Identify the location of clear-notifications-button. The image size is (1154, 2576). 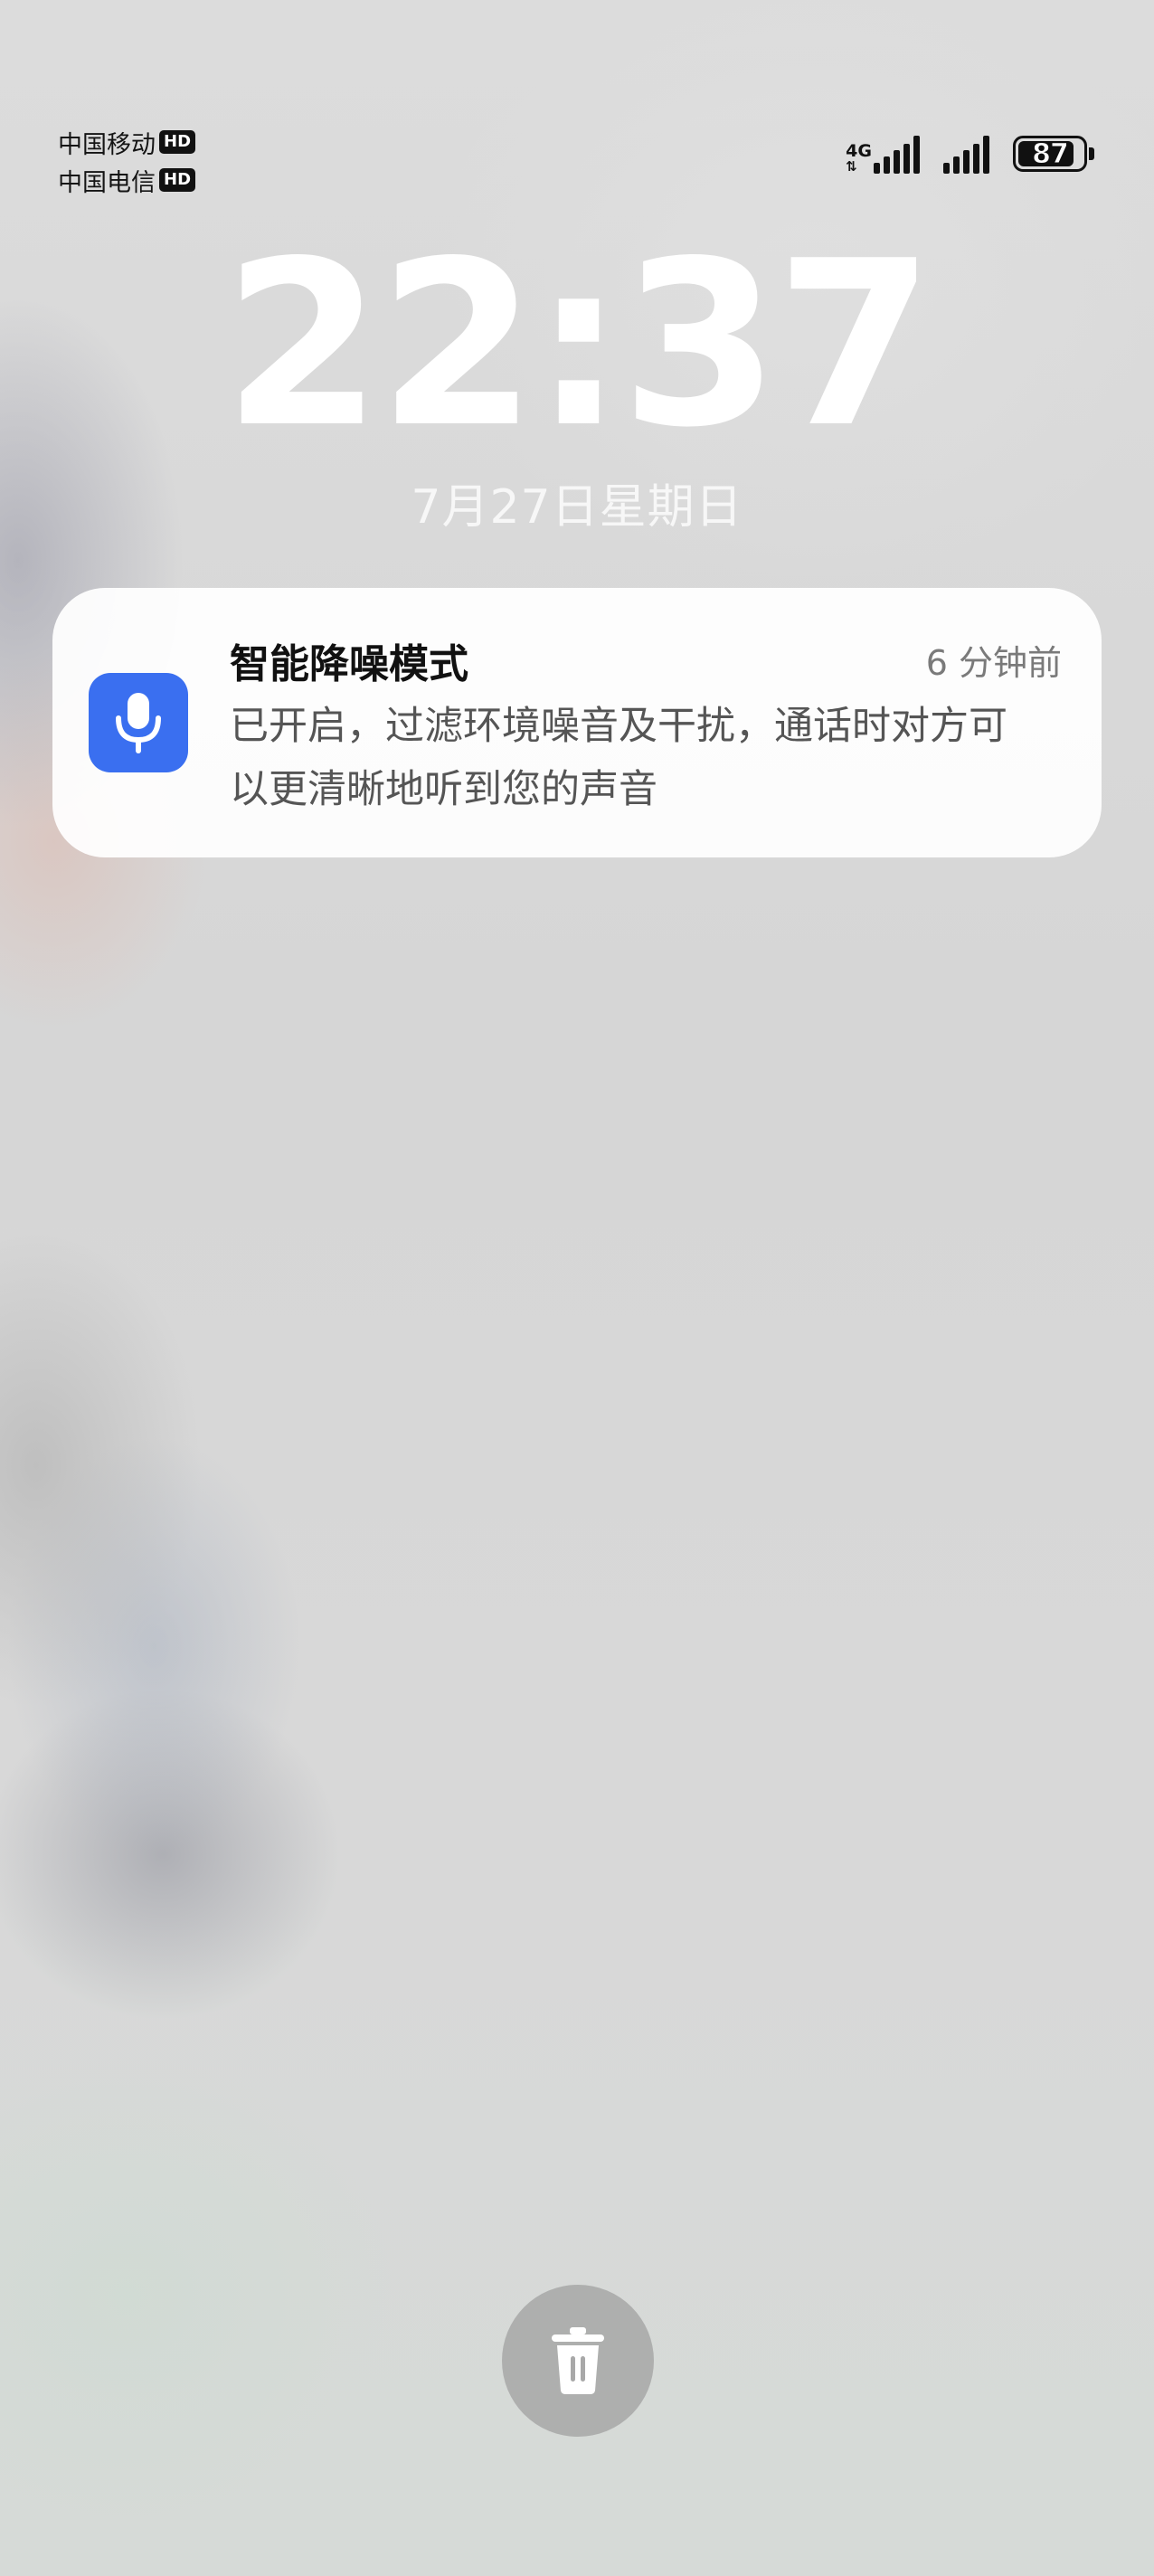
(578, 2361).